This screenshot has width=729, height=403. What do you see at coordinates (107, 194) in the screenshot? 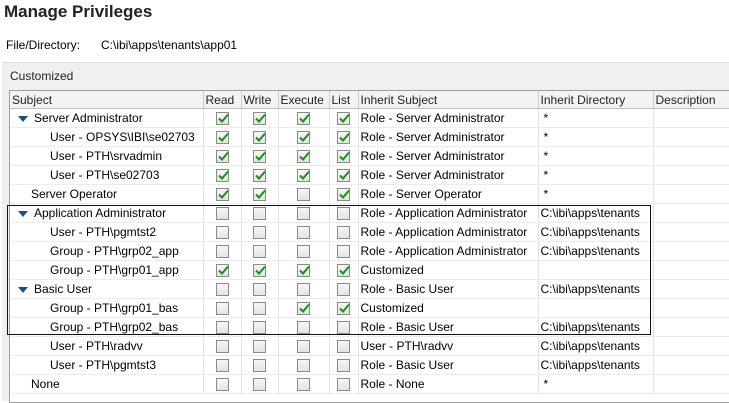
I see `subject-cell: Server Operator` at bounding box center [107, 194].